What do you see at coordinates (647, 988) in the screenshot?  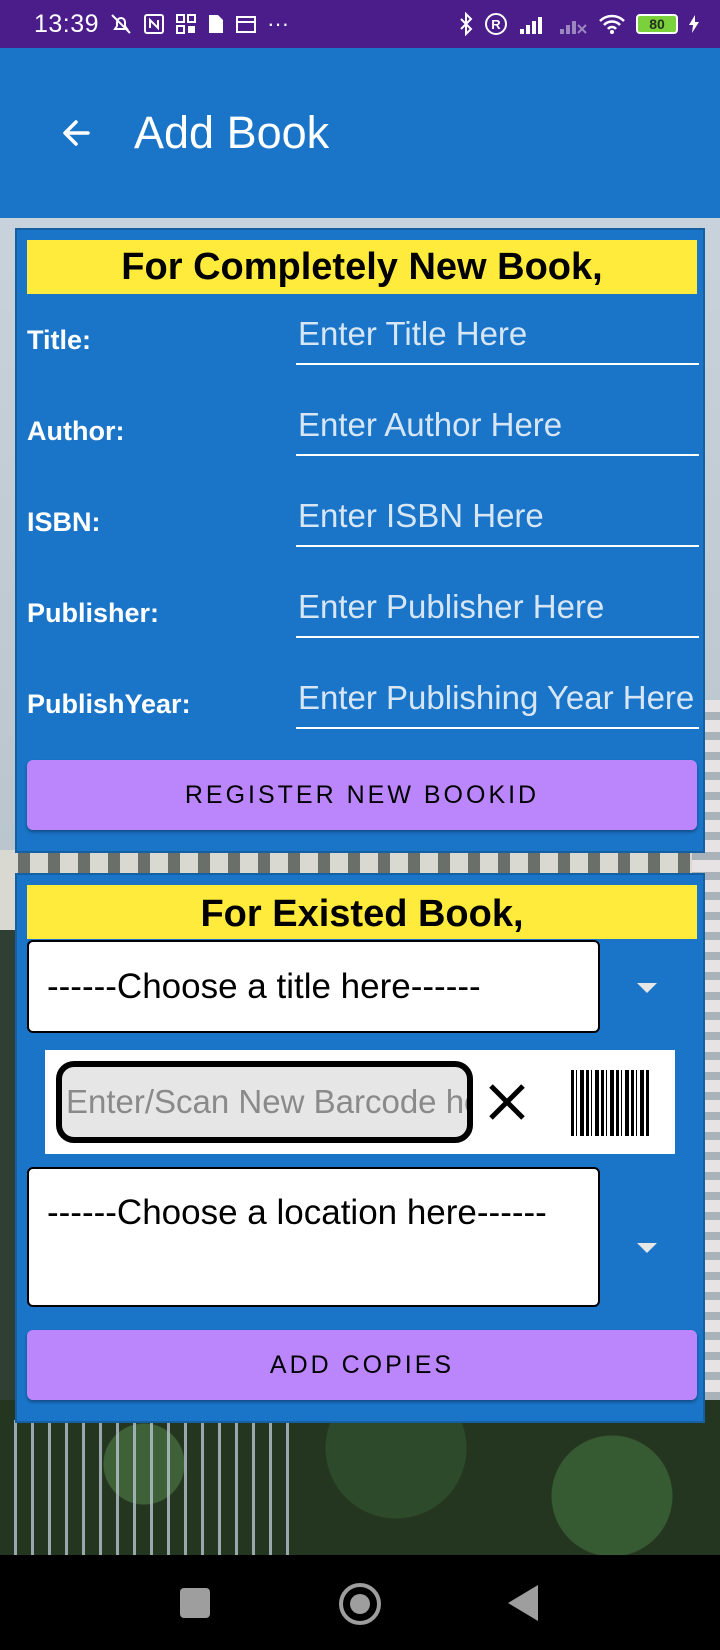 I see `title-dropdown-arrow-icon` at bounding box center [647, 988].